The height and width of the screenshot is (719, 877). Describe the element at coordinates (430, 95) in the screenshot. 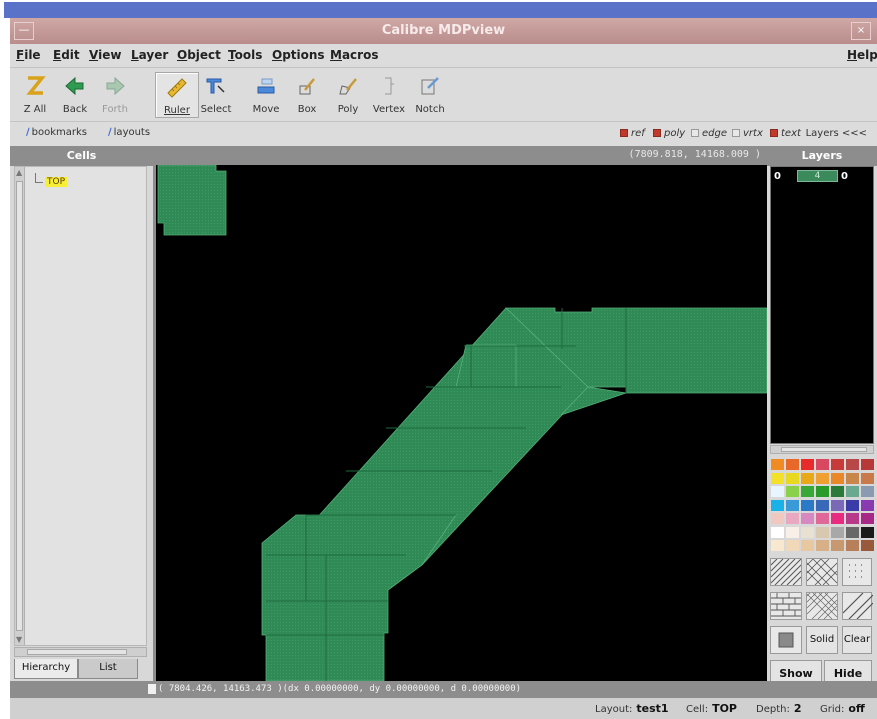

I see `notch-button: Notch` at that location.